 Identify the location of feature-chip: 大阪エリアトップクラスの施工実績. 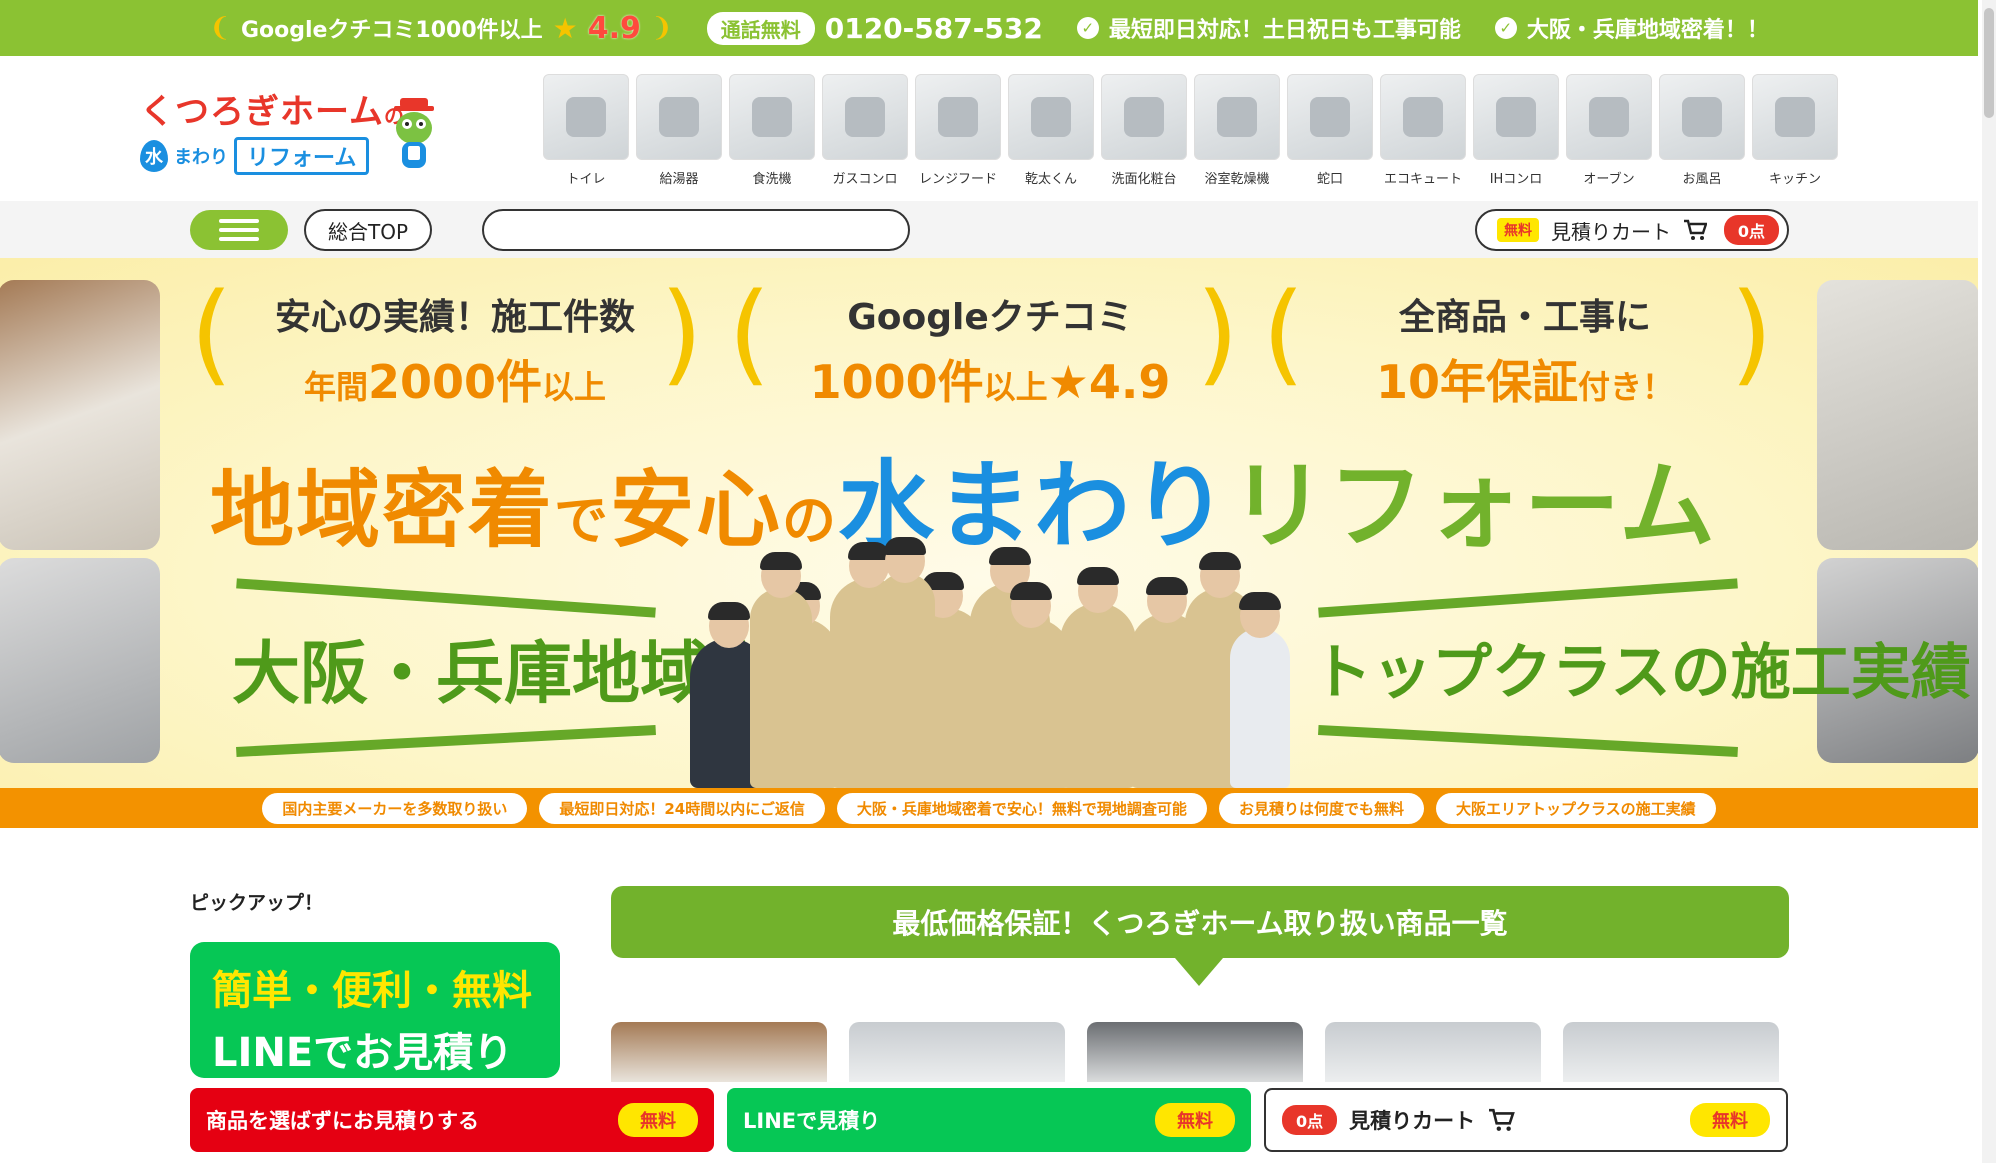
(1575, 808).